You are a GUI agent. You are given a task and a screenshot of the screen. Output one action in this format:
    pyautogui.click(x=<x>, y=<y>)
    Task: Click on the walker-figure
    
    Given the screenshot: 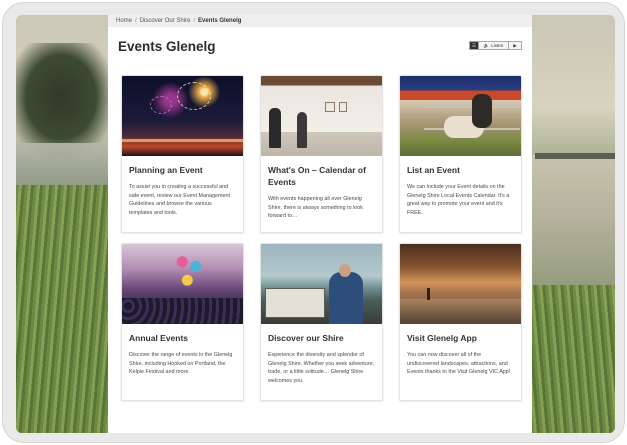 What is the action you would take?
    pyautogui.click(x=428, y=294)
    